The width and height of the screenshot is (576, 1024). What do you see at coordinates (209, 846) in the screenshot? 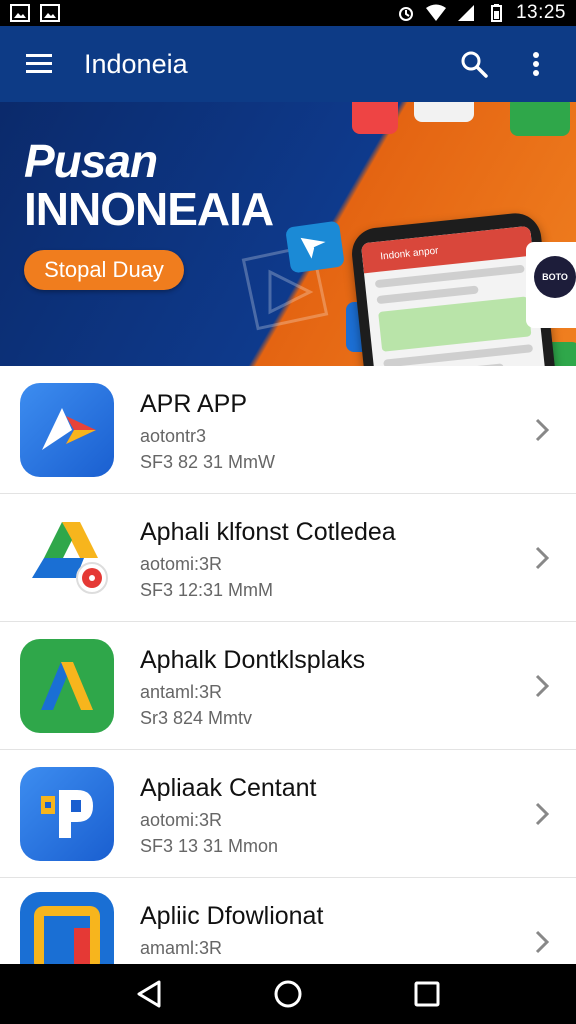
I see `app-meta: SF3 13 31 Mmon` at bounding box center [209, 846].